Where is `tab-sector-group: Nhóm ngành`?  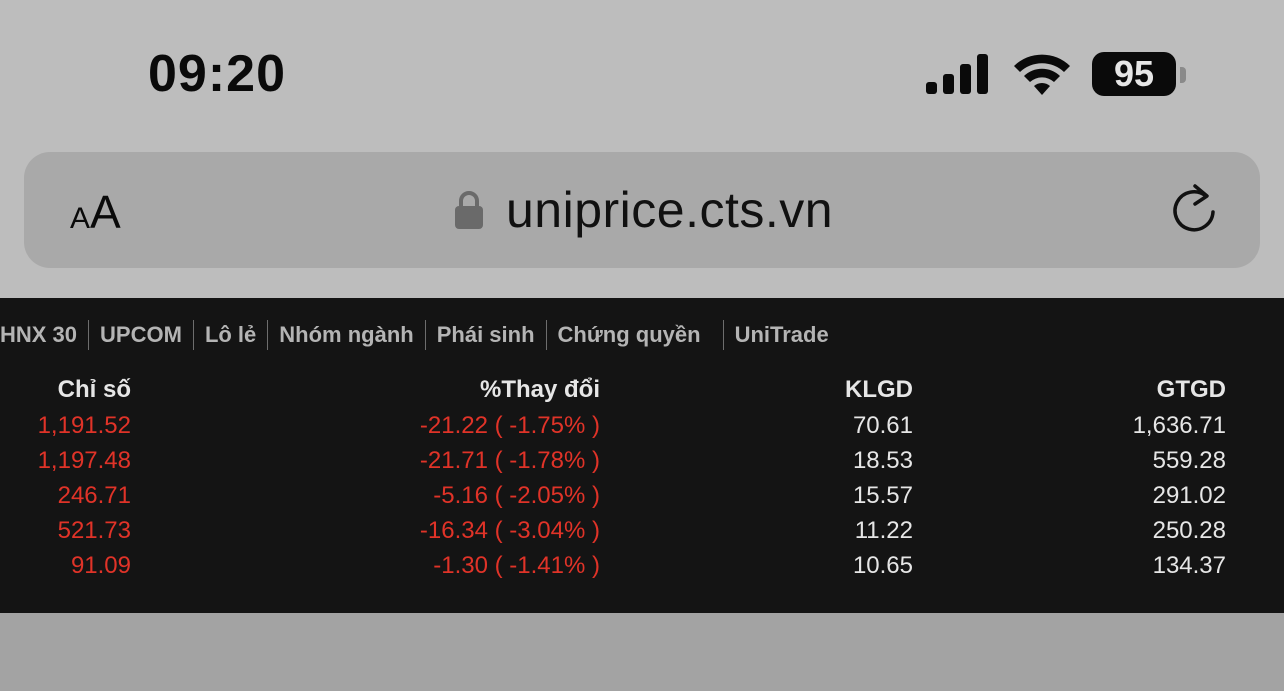 tab-sector-group: Nhóm ngành is located at coordinates (347, 335).